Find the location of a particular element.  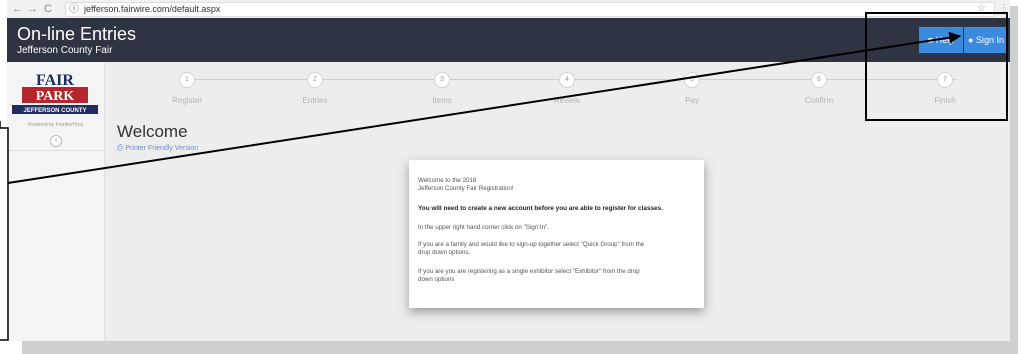

card-line: down options is located at coordinates (436, 279).